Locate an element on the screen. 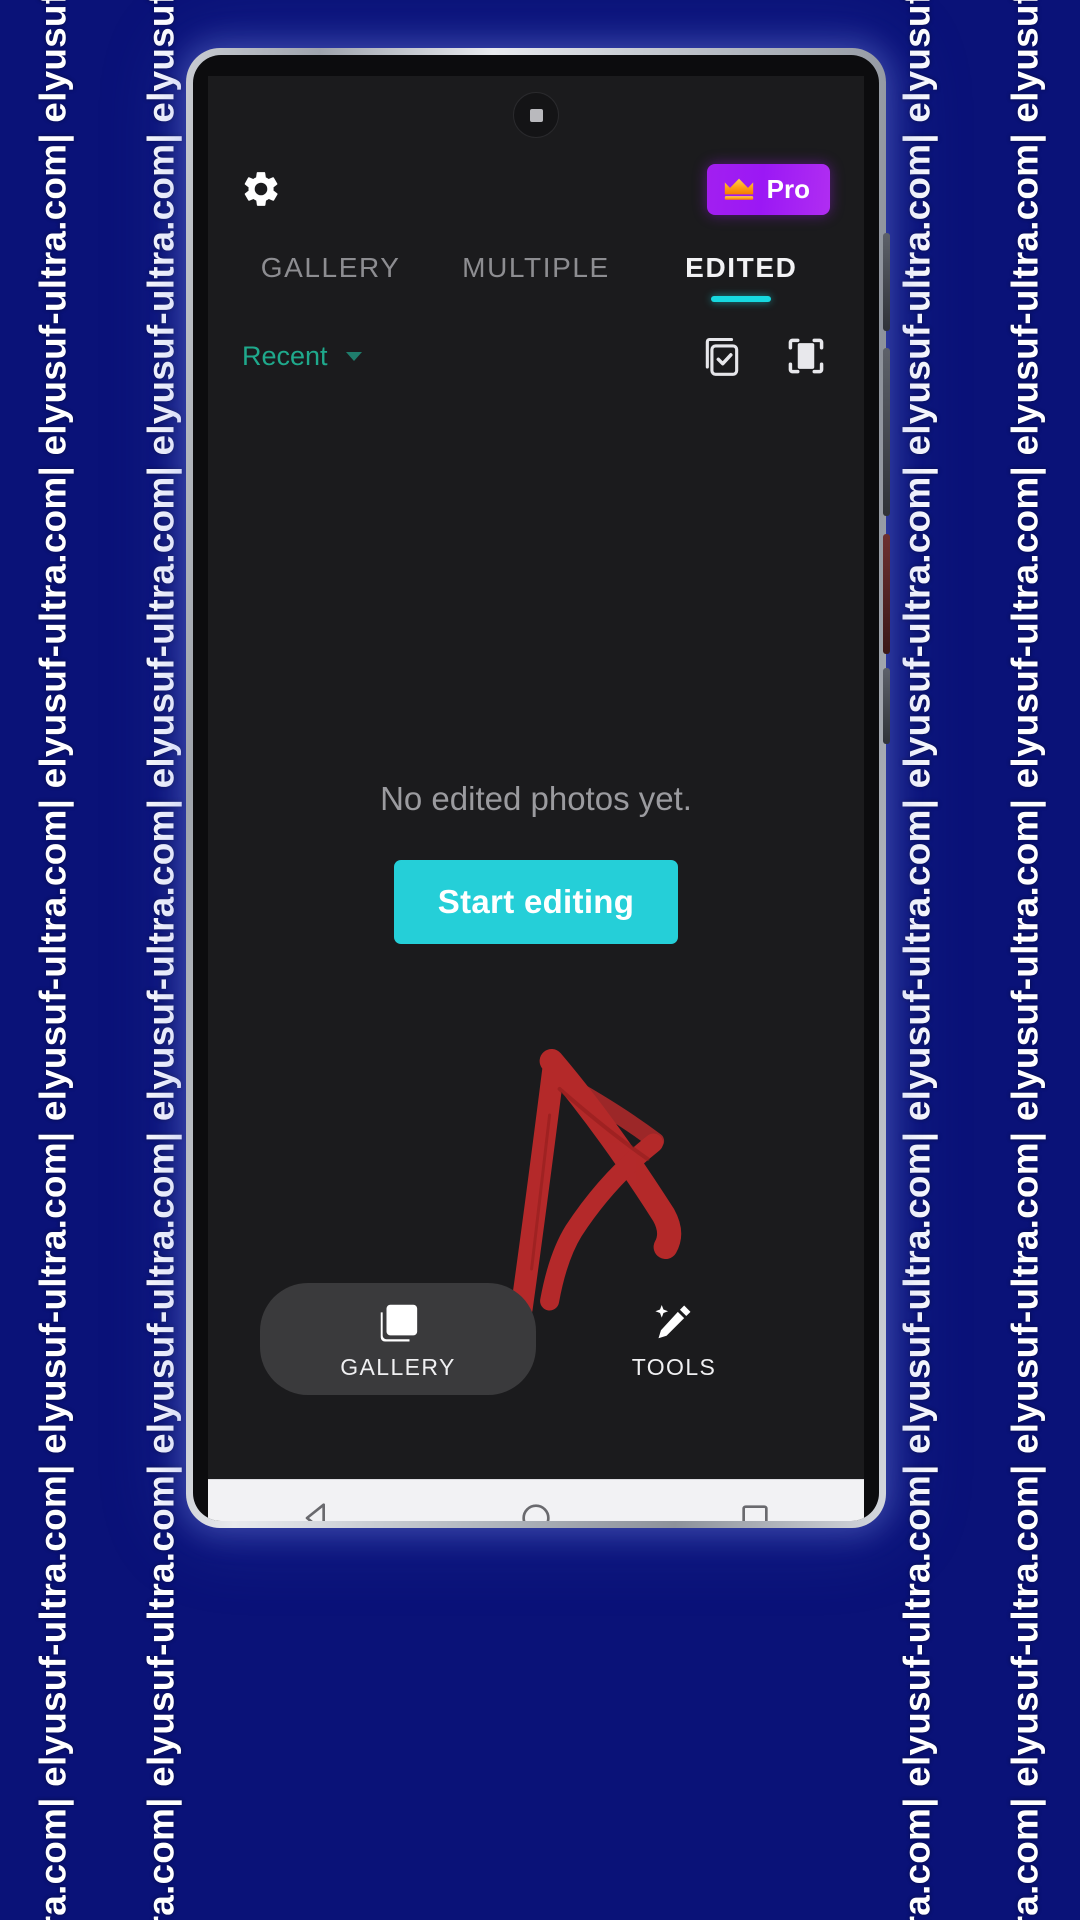 This screenshot has height=1920, width=1080. start-editing-button: Start editing is located at coordinates (536, 901).